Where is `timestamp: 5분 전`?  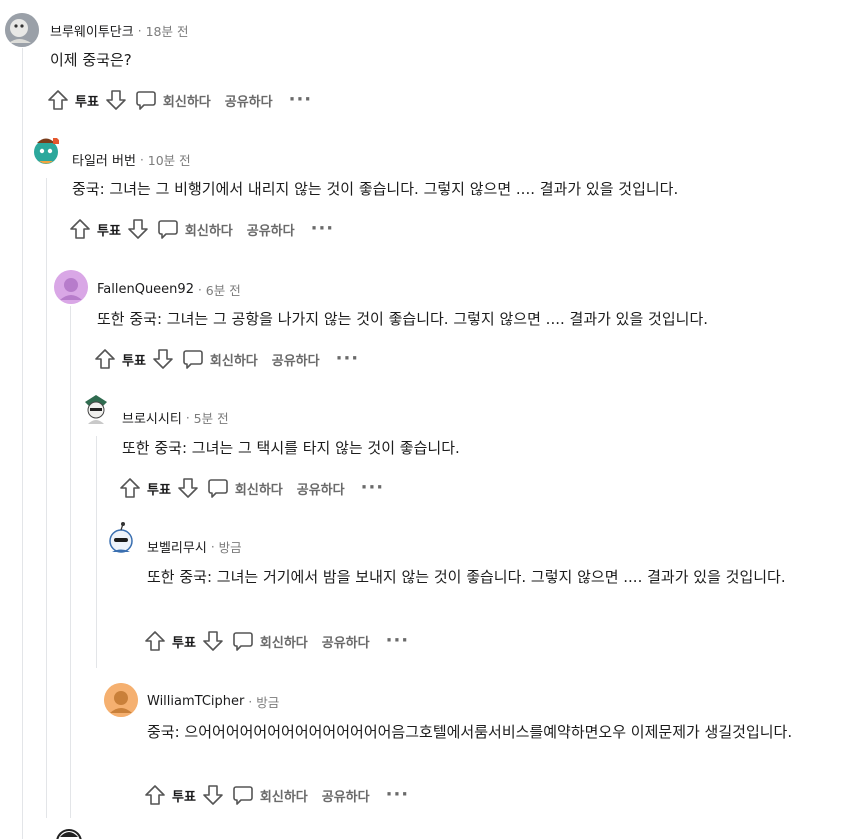
timestamp: 5분 전 is located at coordinates (211, 417).